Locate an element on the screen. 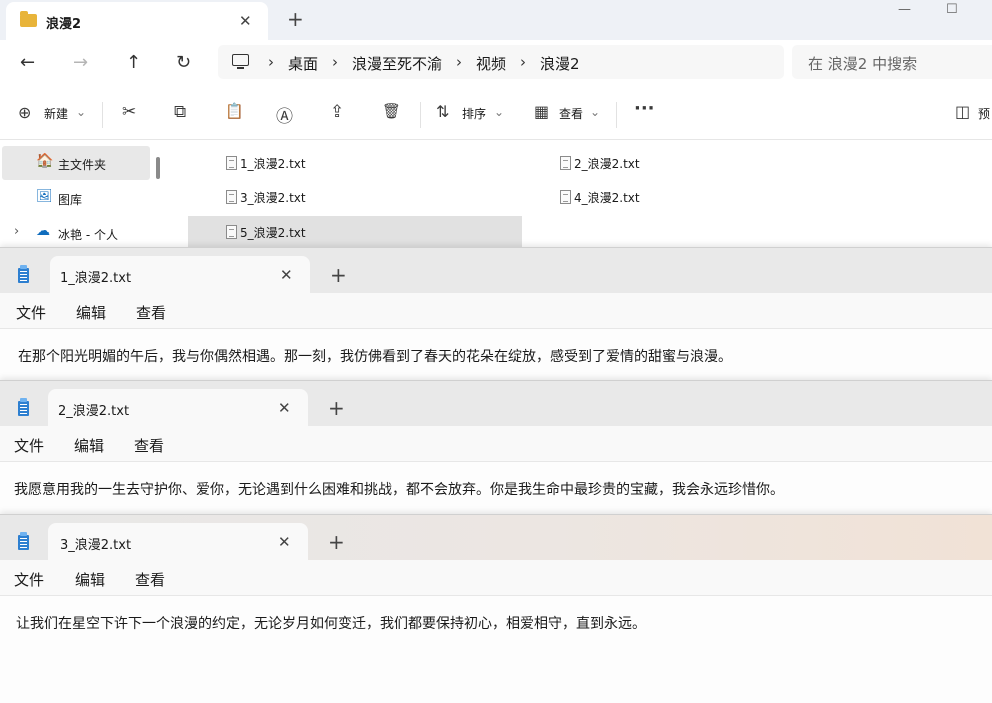  sort-button: 排序 is located at coordinates (474, 113).